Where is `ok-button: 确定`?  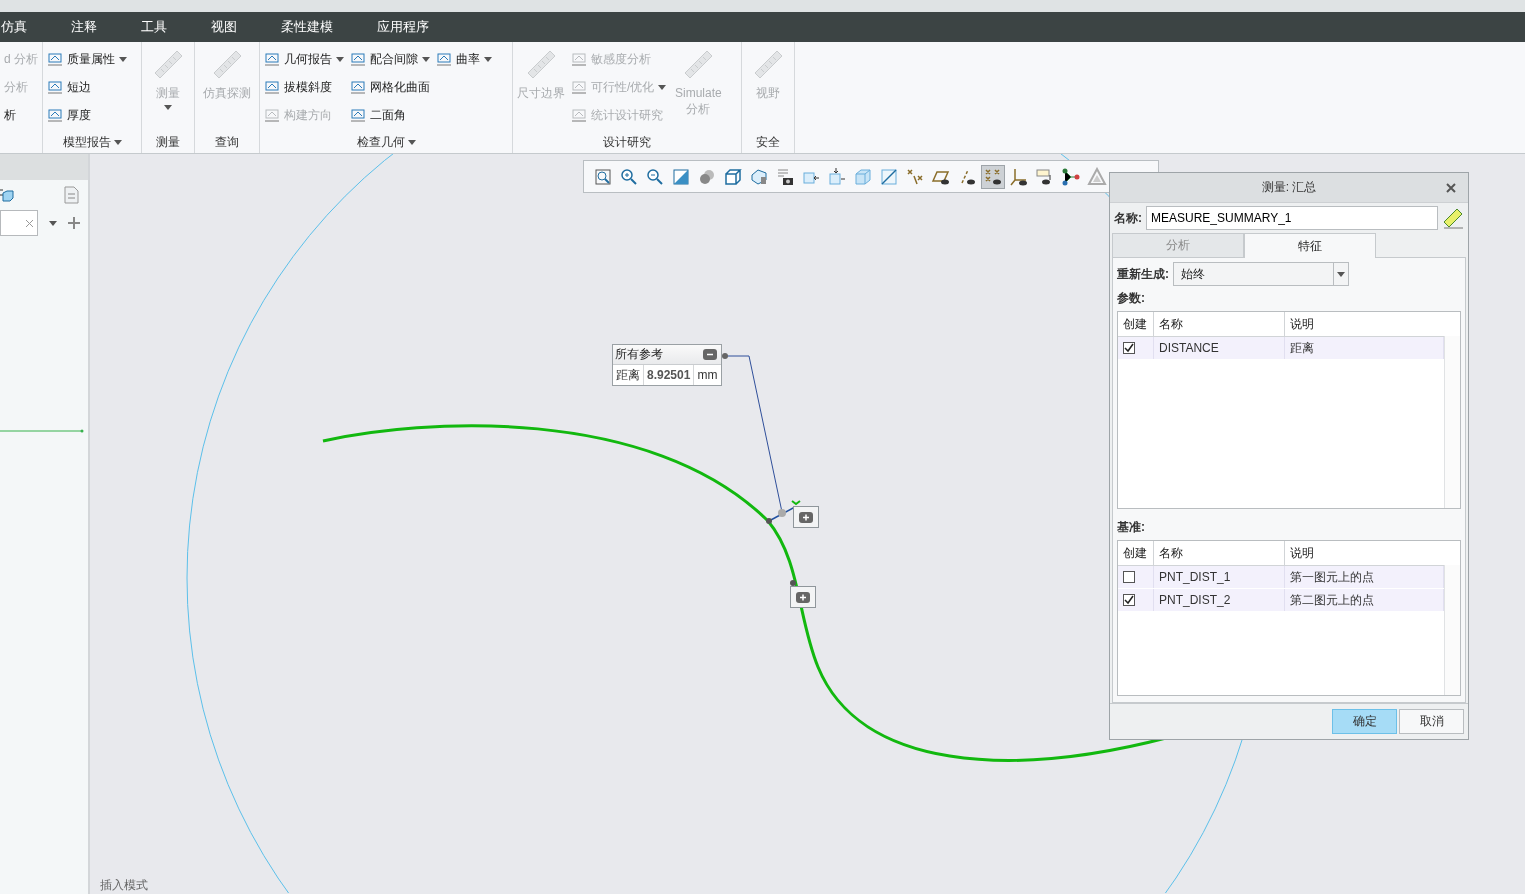
ok-button: 确定 is located at coordinates (1364, 721).